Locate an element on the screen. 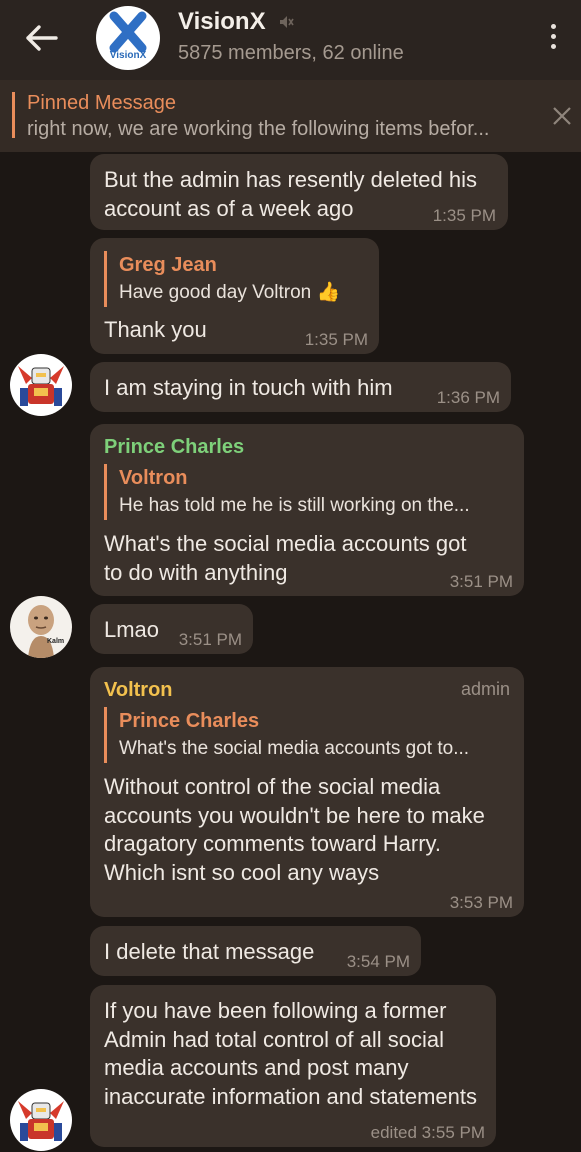 The width and height of the screenshot is (581, 1152). message-bubble: Lmao 3:51 PM is located at coordinates (171, 629).